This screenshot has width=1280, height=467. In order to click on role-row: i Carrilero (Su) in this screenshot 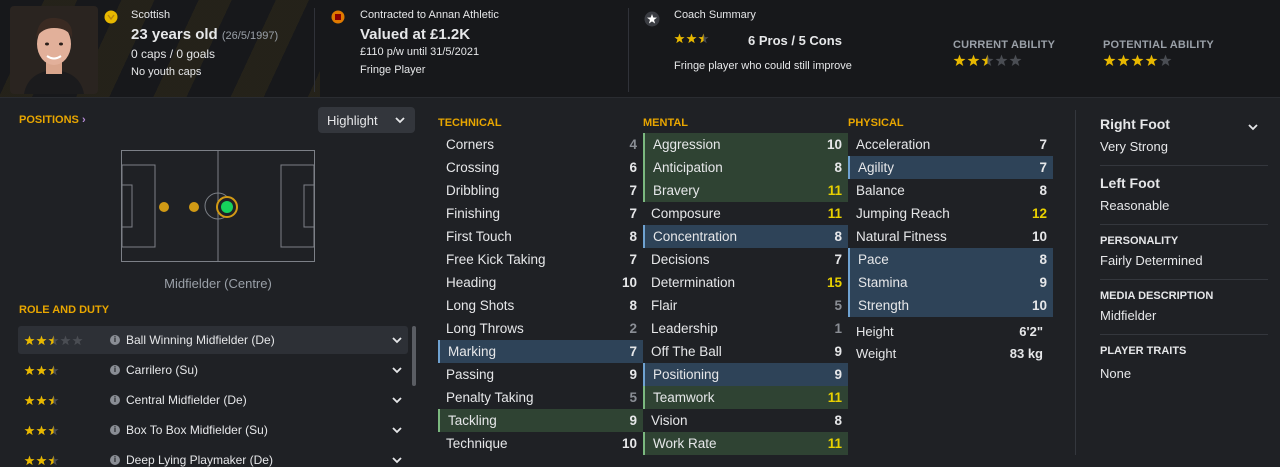, I will do `click(213, 370)`.